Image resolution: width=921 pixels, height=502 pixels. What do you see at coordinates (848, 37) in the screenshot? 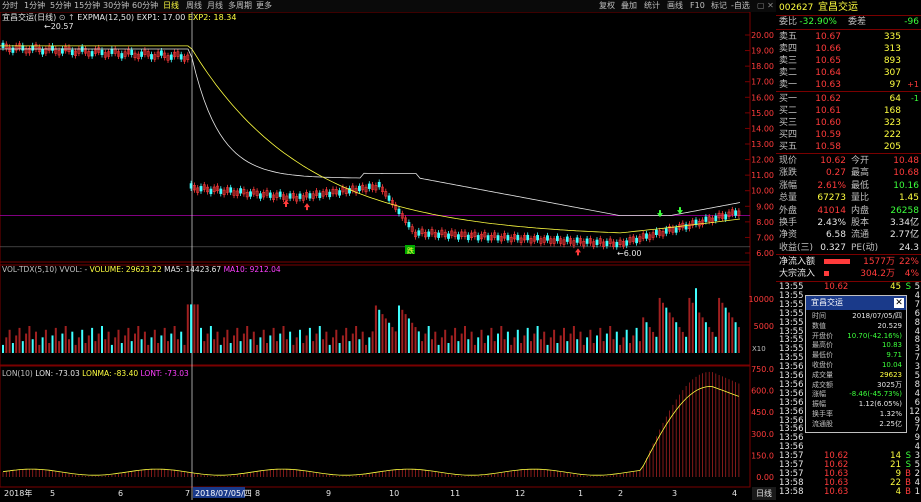
I see `ask-row: 卖五 10.67 335` at bounding box center [848, 37].